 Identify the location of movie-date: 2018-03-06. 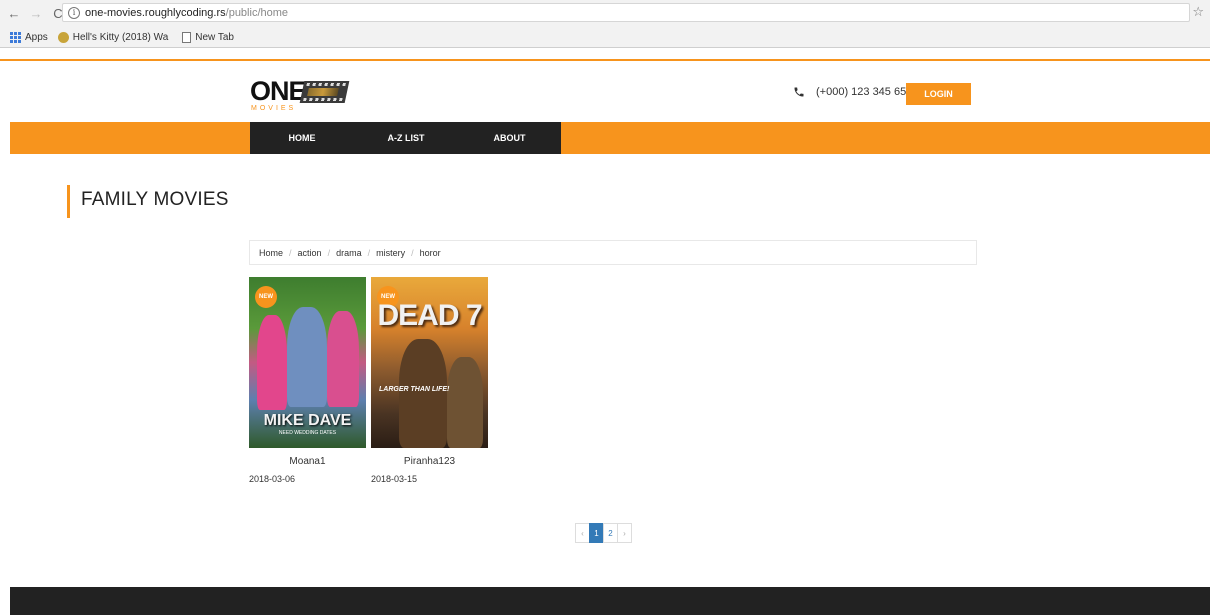
(272, 479).